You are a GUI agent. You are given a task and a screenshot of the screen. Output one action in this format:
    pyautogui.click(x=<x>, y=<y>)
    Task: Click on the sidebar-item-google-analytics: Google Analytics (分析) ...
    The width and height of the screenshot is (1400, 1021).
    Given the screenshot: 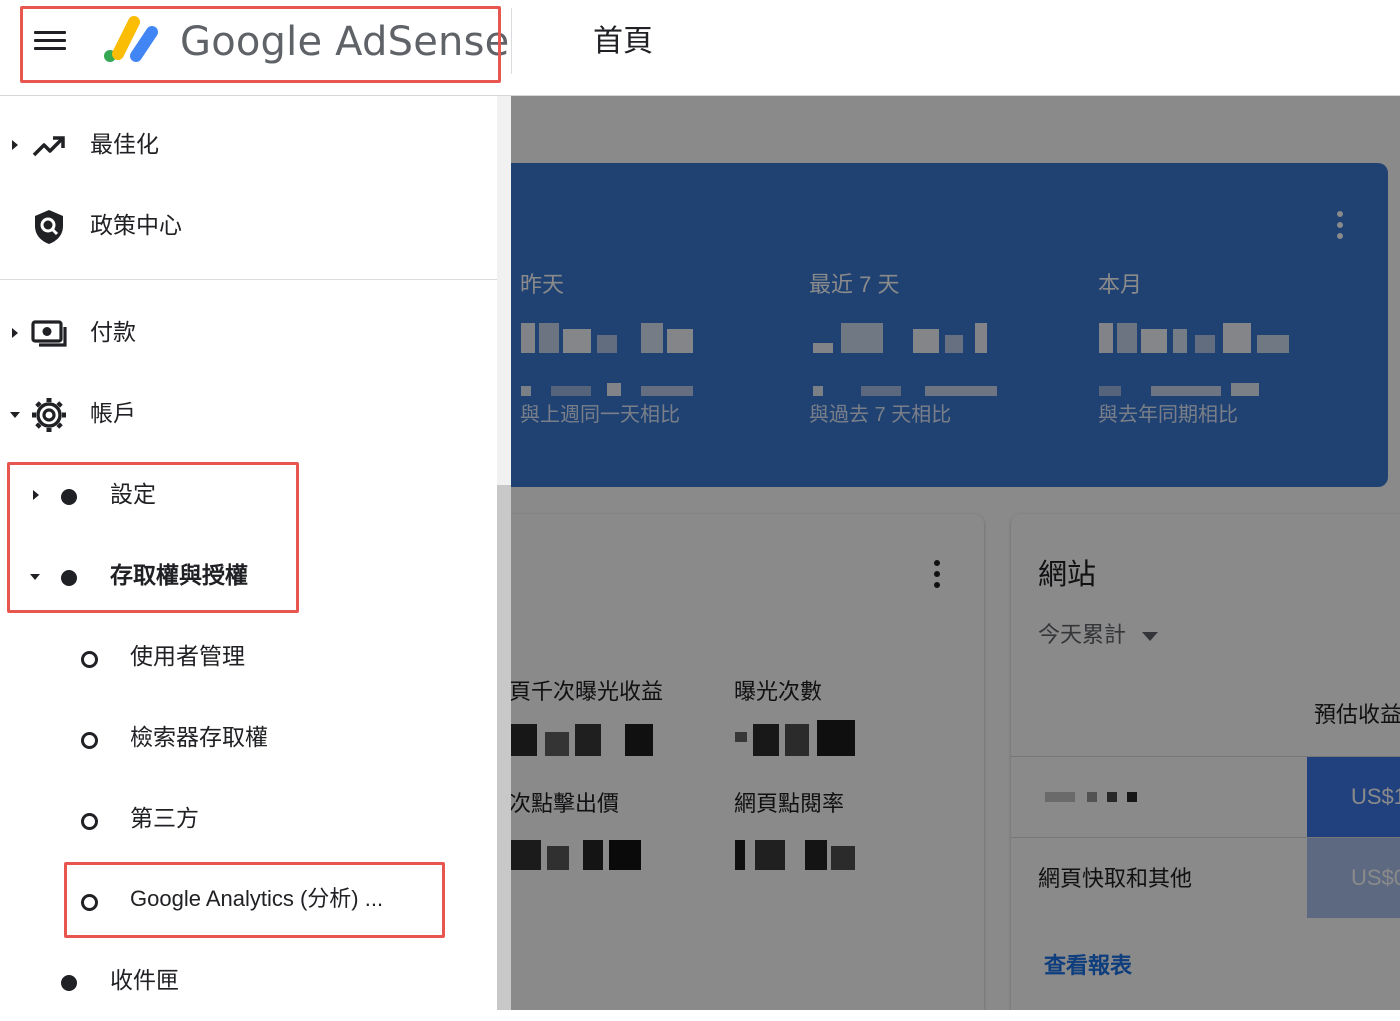 What is the action you would take?
    pyautogui.click(x=248, y=900)
    